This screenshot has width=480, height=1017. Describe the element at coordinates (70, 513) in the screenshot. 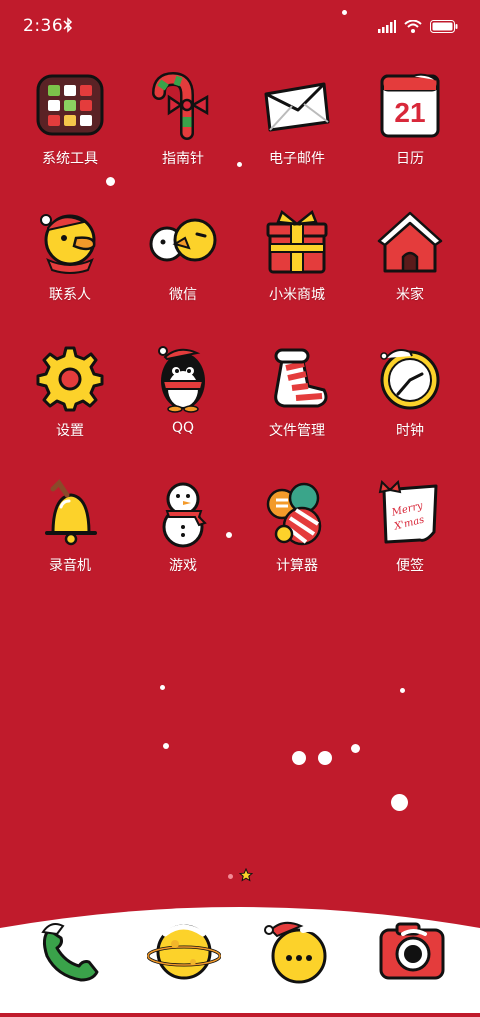

I see `bell-icon` at that location.